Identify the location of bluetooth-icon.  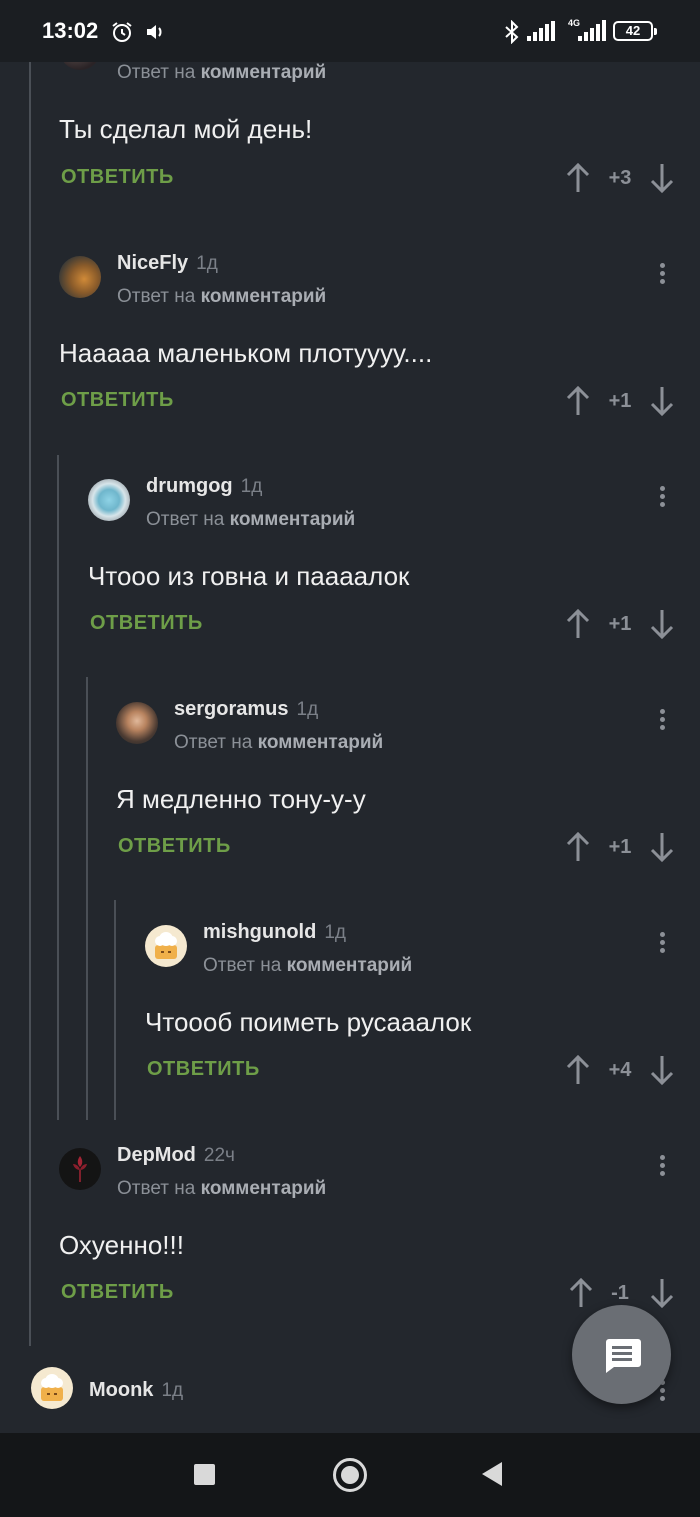
(512, 32).